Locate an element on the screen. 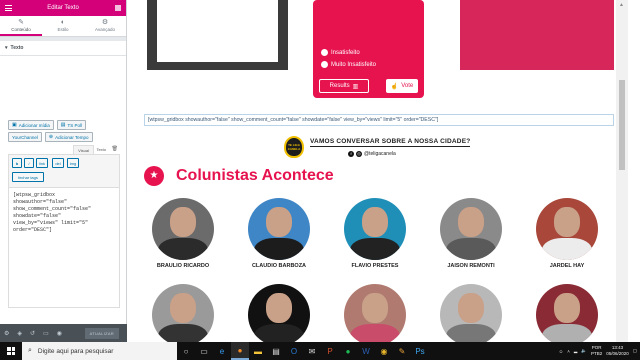  responsive-icon: ▭ is located at coordinates (46, 333).